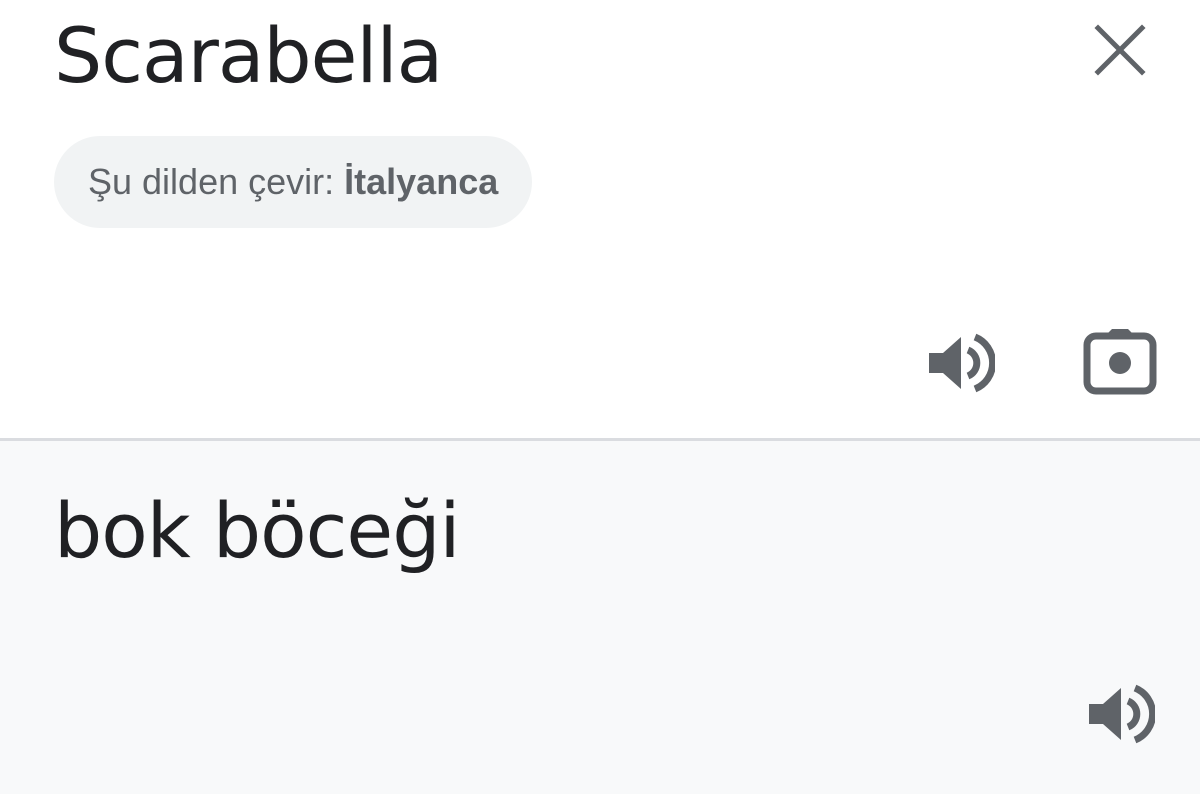 The width and height of the screenshot is (1200, 794). Describe the element at coordinates (257, 530) in the screenshot. I see `translation-text: bok böceği` at that location.